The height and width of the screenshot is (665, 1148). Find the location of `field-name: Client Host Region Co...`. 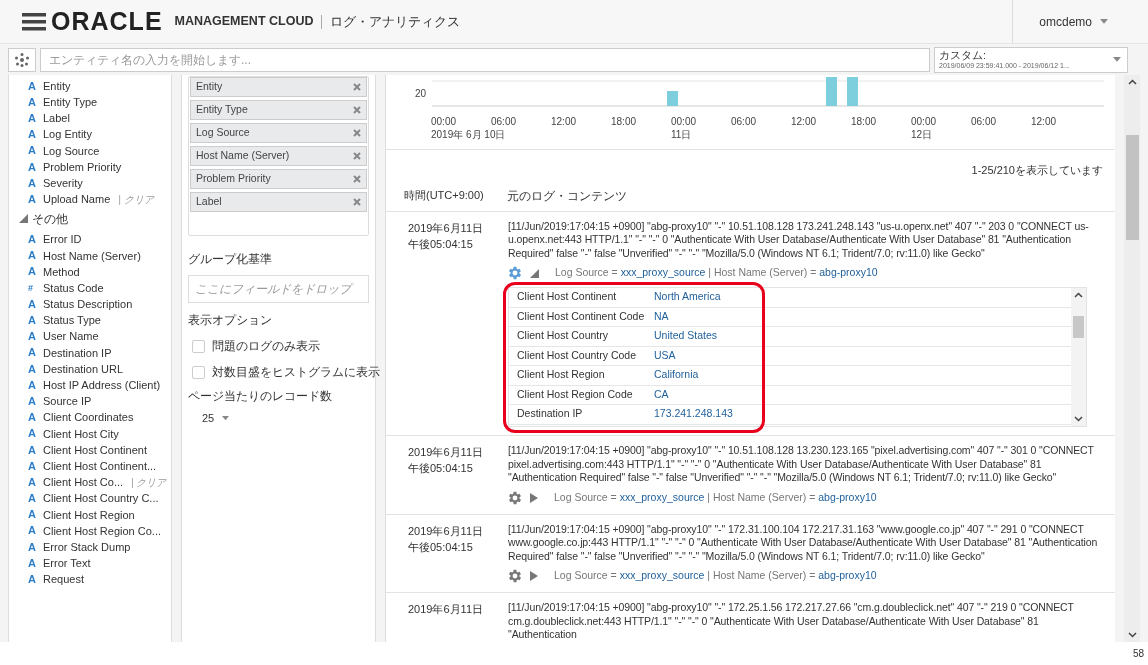

field-name: Client Host Region Co... is located at coordinates (102, 531).